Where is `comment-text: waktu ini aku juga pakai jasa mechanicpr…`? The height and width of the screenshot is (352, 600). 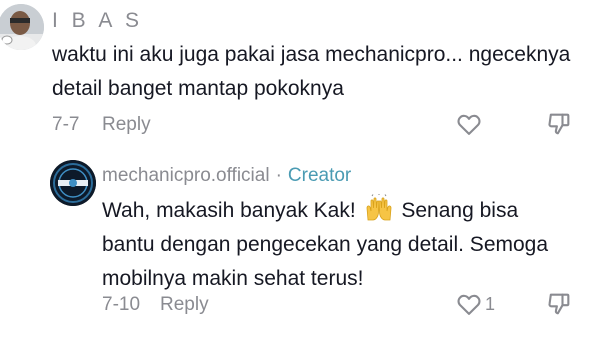 comment-text: waktu ini aku juga pakai jasa mechanicpr… is located at coordinates (311, 71).